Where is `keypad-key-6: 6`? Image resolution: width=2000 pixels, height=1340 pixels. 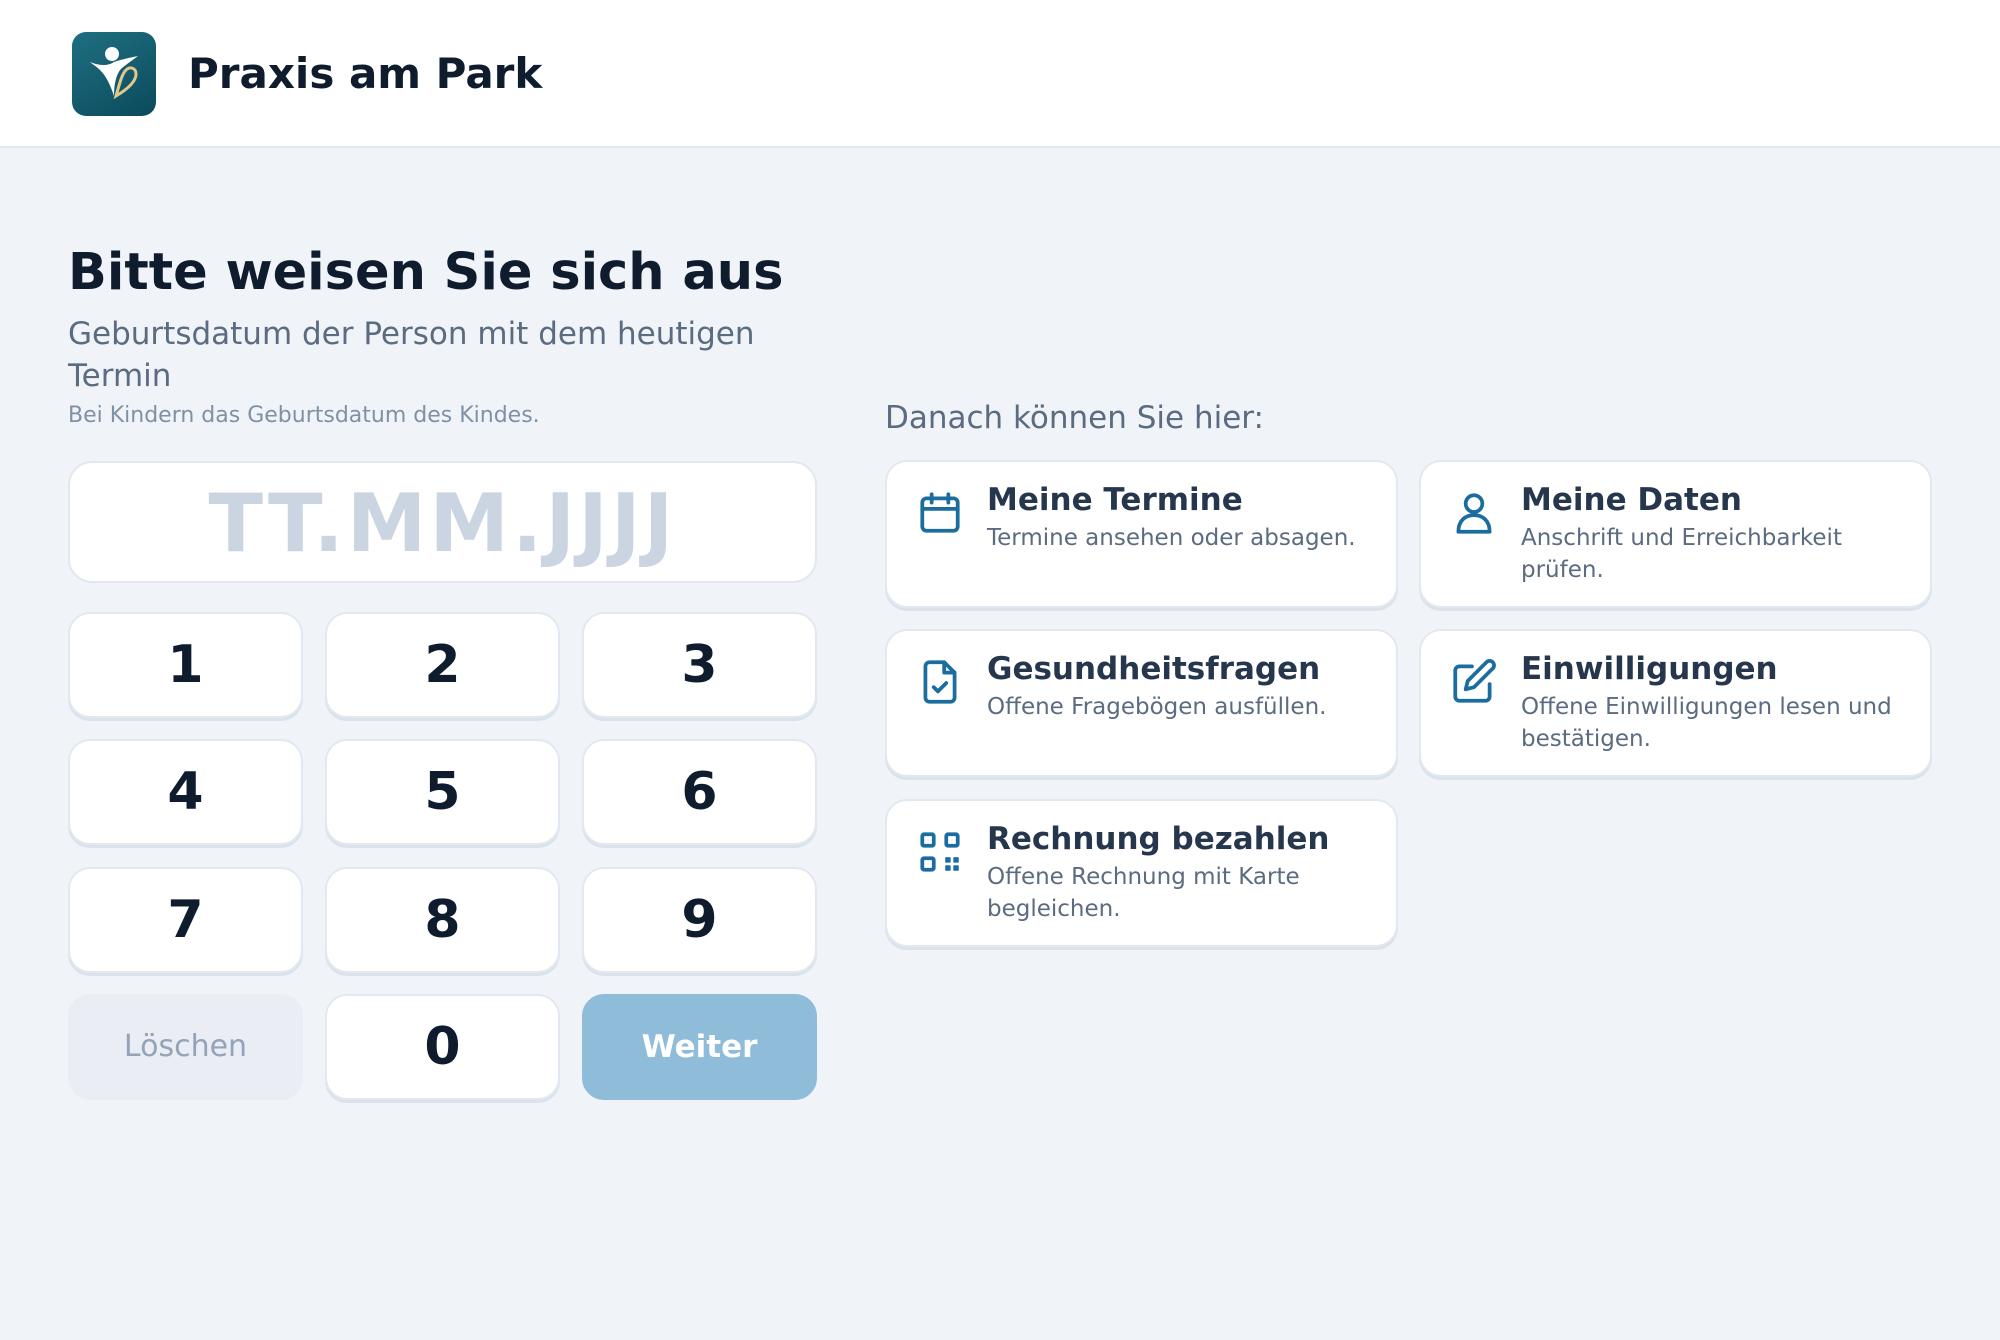 keypad-key-6: 6 is located at coordinates (699, 792).